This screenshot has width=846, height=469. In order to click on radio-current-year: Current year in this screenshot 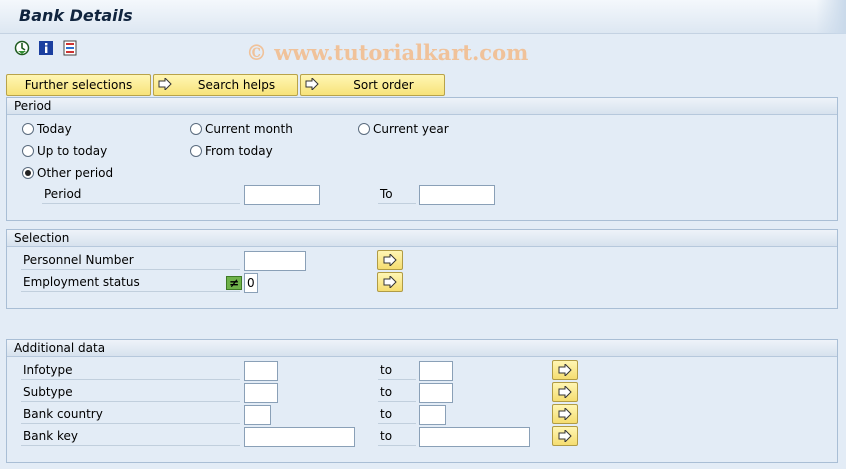, I will do `click(403, 129)`.